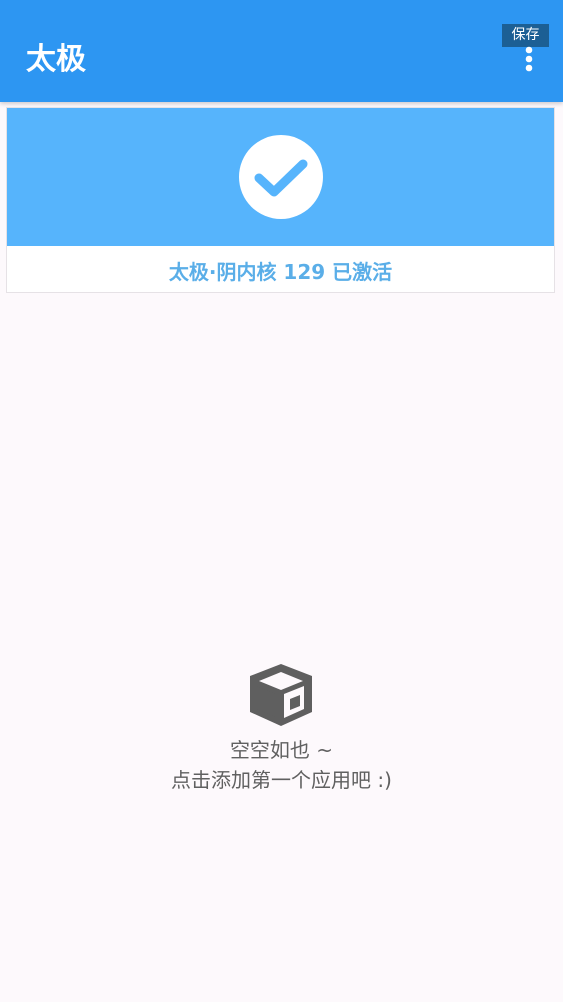  I want to click on empty-state-hint: 点击添加第一个应用吧 :), so click(281, 780).